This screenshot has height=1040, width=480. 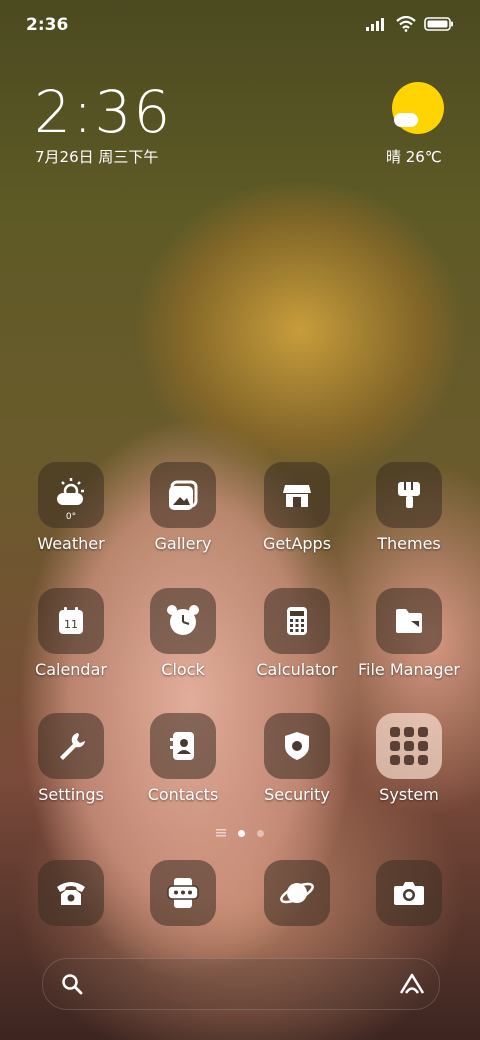 I want to click on status-time: 2:36, so click(x=47, y=25).